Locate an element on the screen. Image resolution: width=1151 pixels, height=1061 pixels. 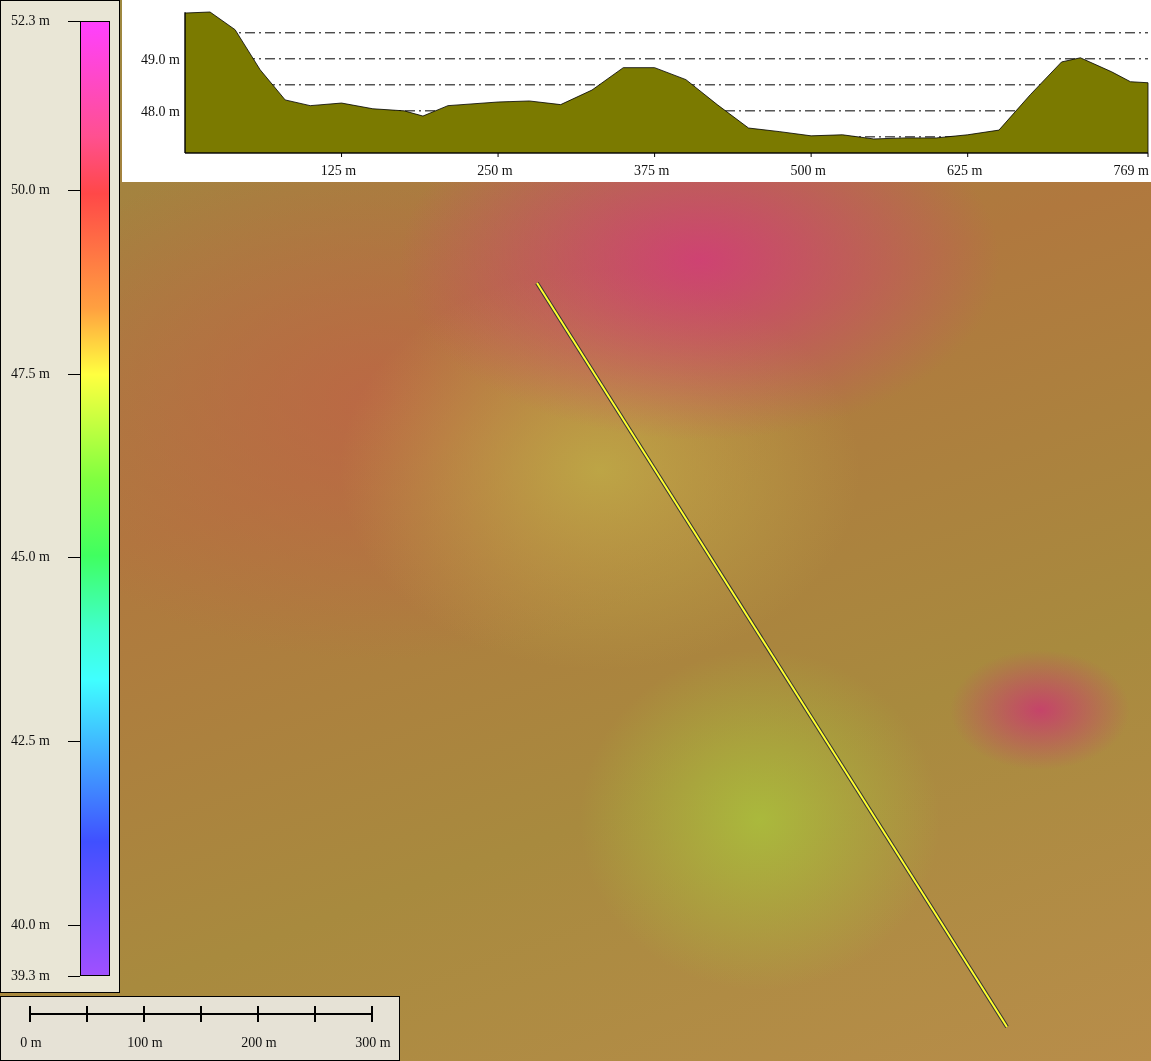
x-axis-label: 125 m is located at coordinates (338, 170).